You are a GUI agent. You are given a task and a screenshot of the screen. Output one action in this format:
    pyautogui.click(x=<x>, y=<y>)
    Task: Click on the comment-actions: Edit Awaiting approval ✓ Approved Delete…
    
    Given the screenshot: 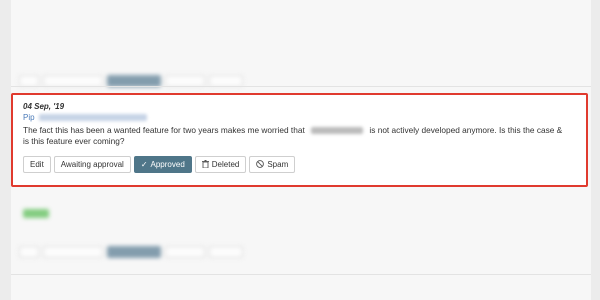 What is the action you would take?
    pyautogui.click(x=299, y=164)
    